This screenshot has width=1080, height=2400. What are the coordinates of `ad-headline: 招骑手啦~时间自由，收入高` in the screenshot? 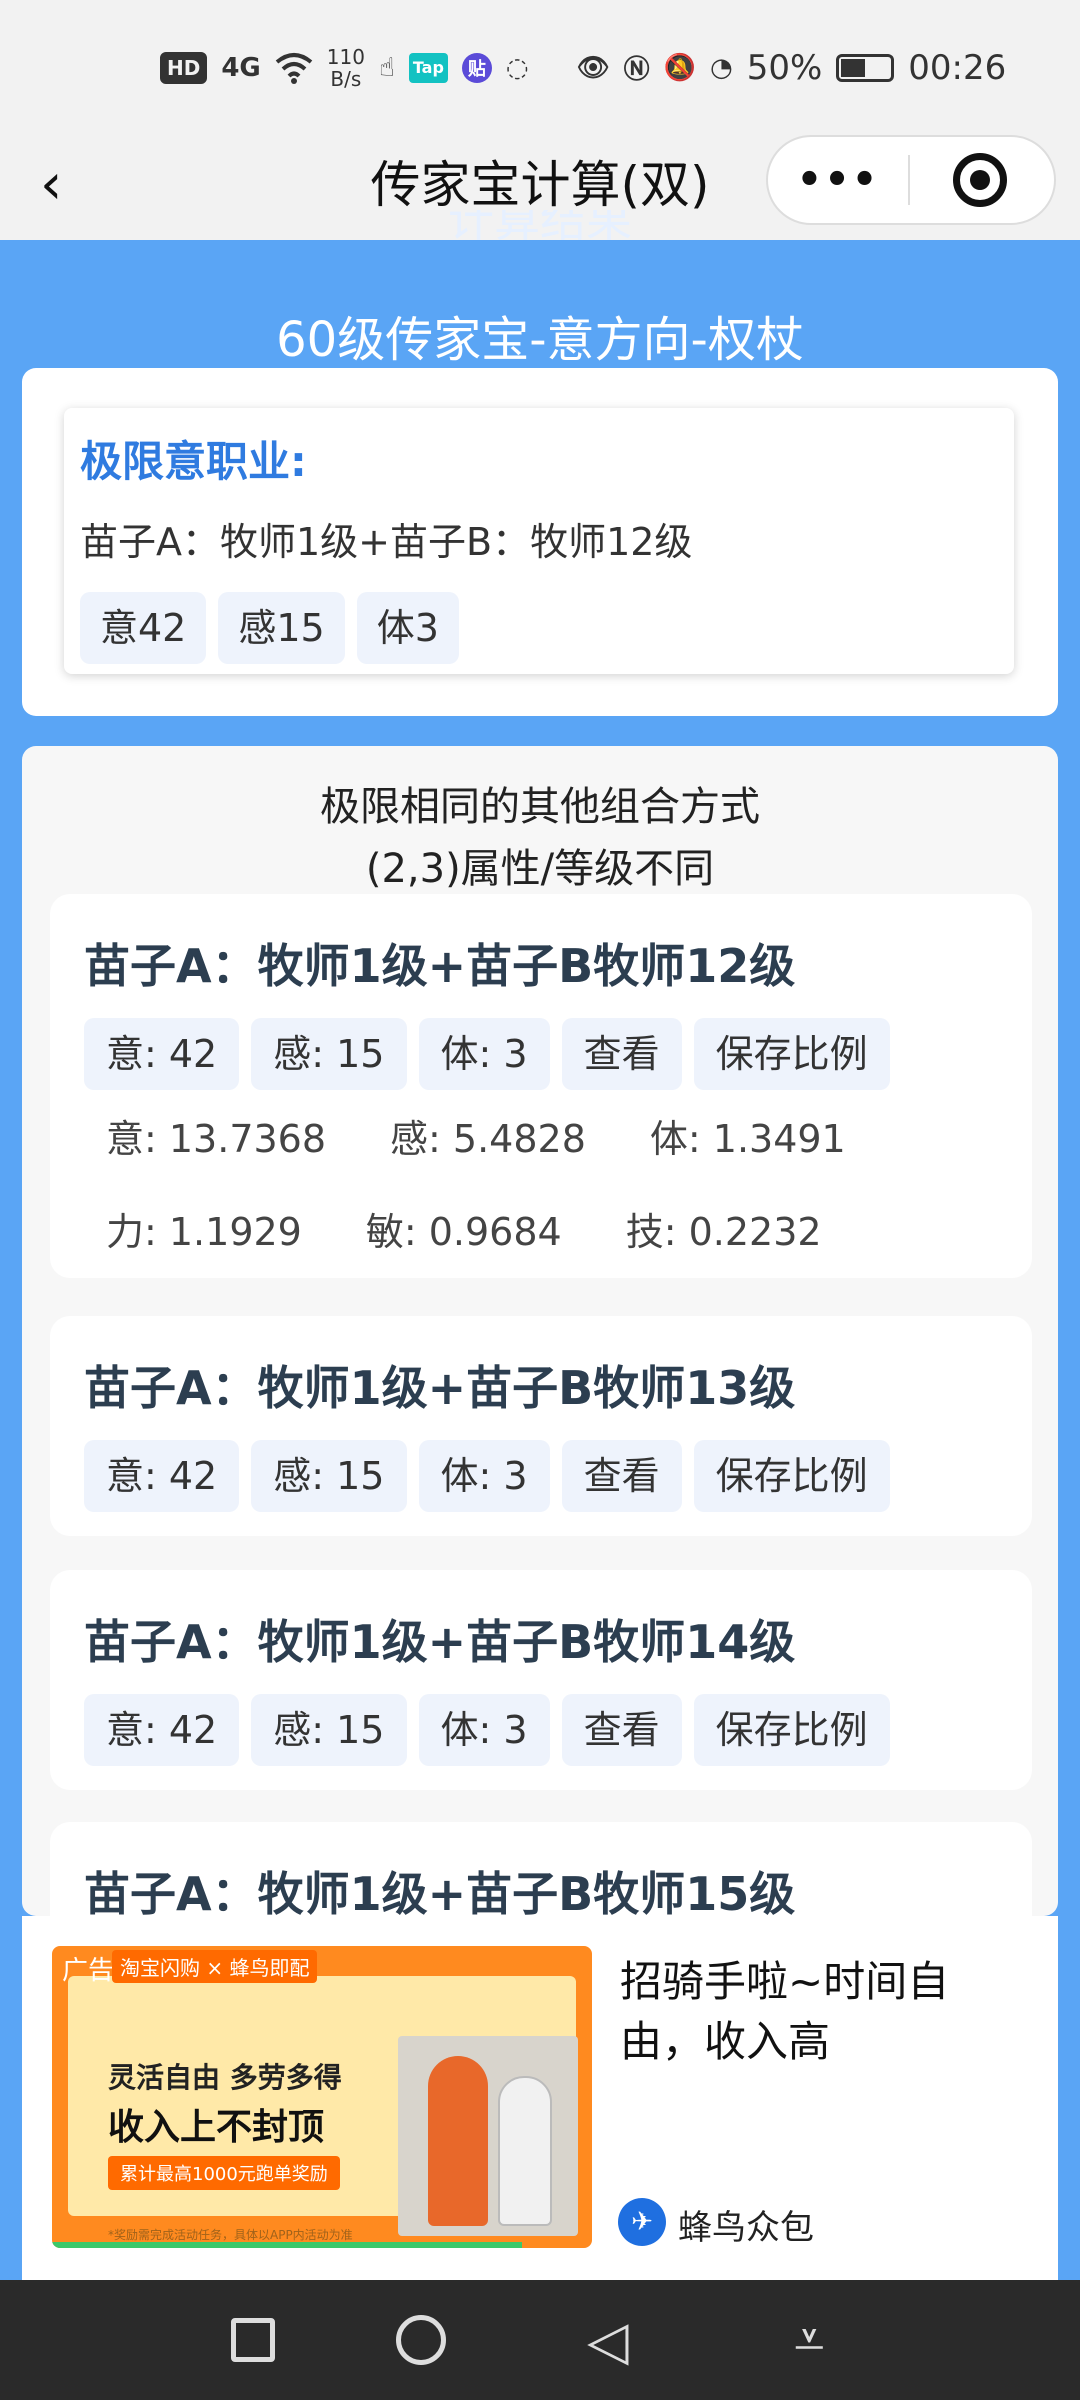 It's located at (820, 2012).